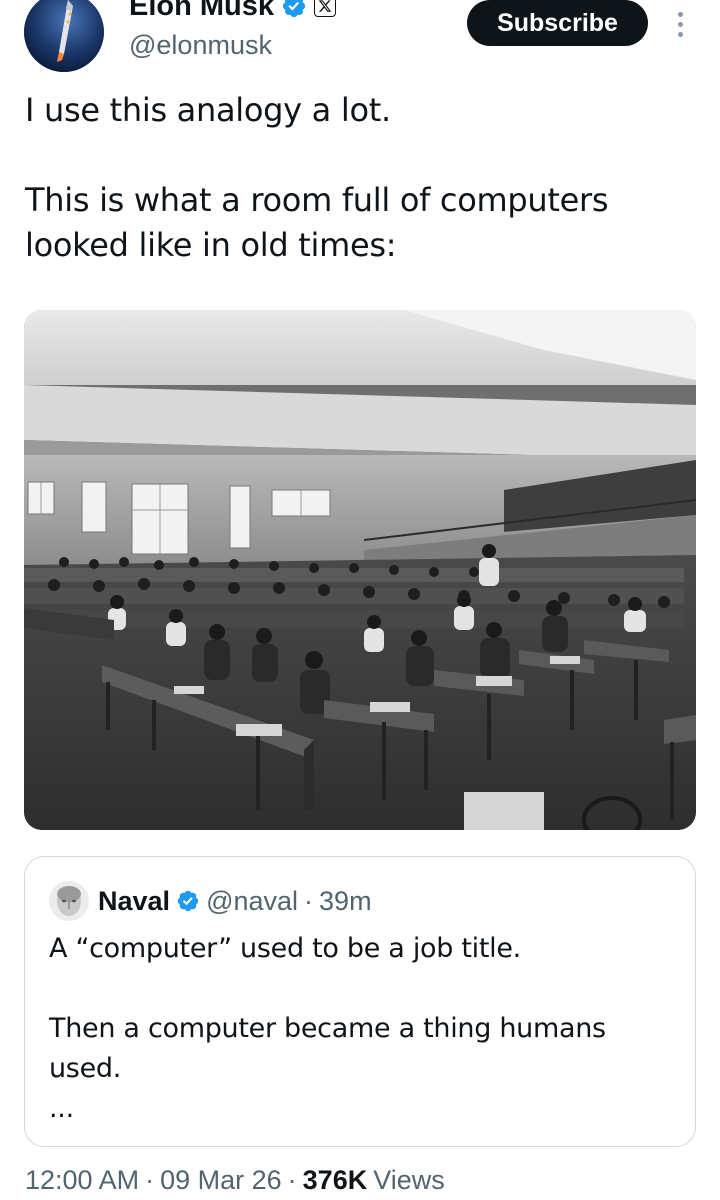 The image size is (720, 1200). I want to click on quote-timestamp: 39m, so click(345, 901).